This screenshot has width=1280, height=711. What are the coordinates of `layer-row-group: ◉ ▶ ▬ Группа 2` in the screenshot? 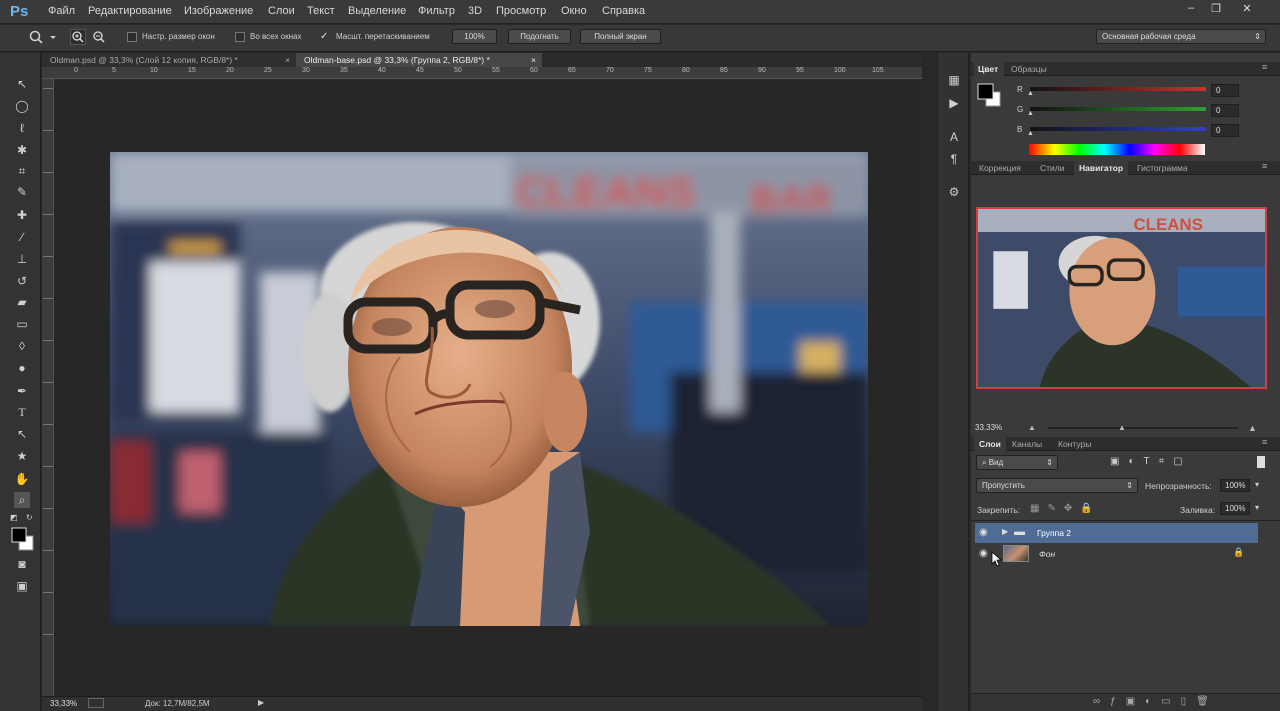 It's located at (1116, 533).